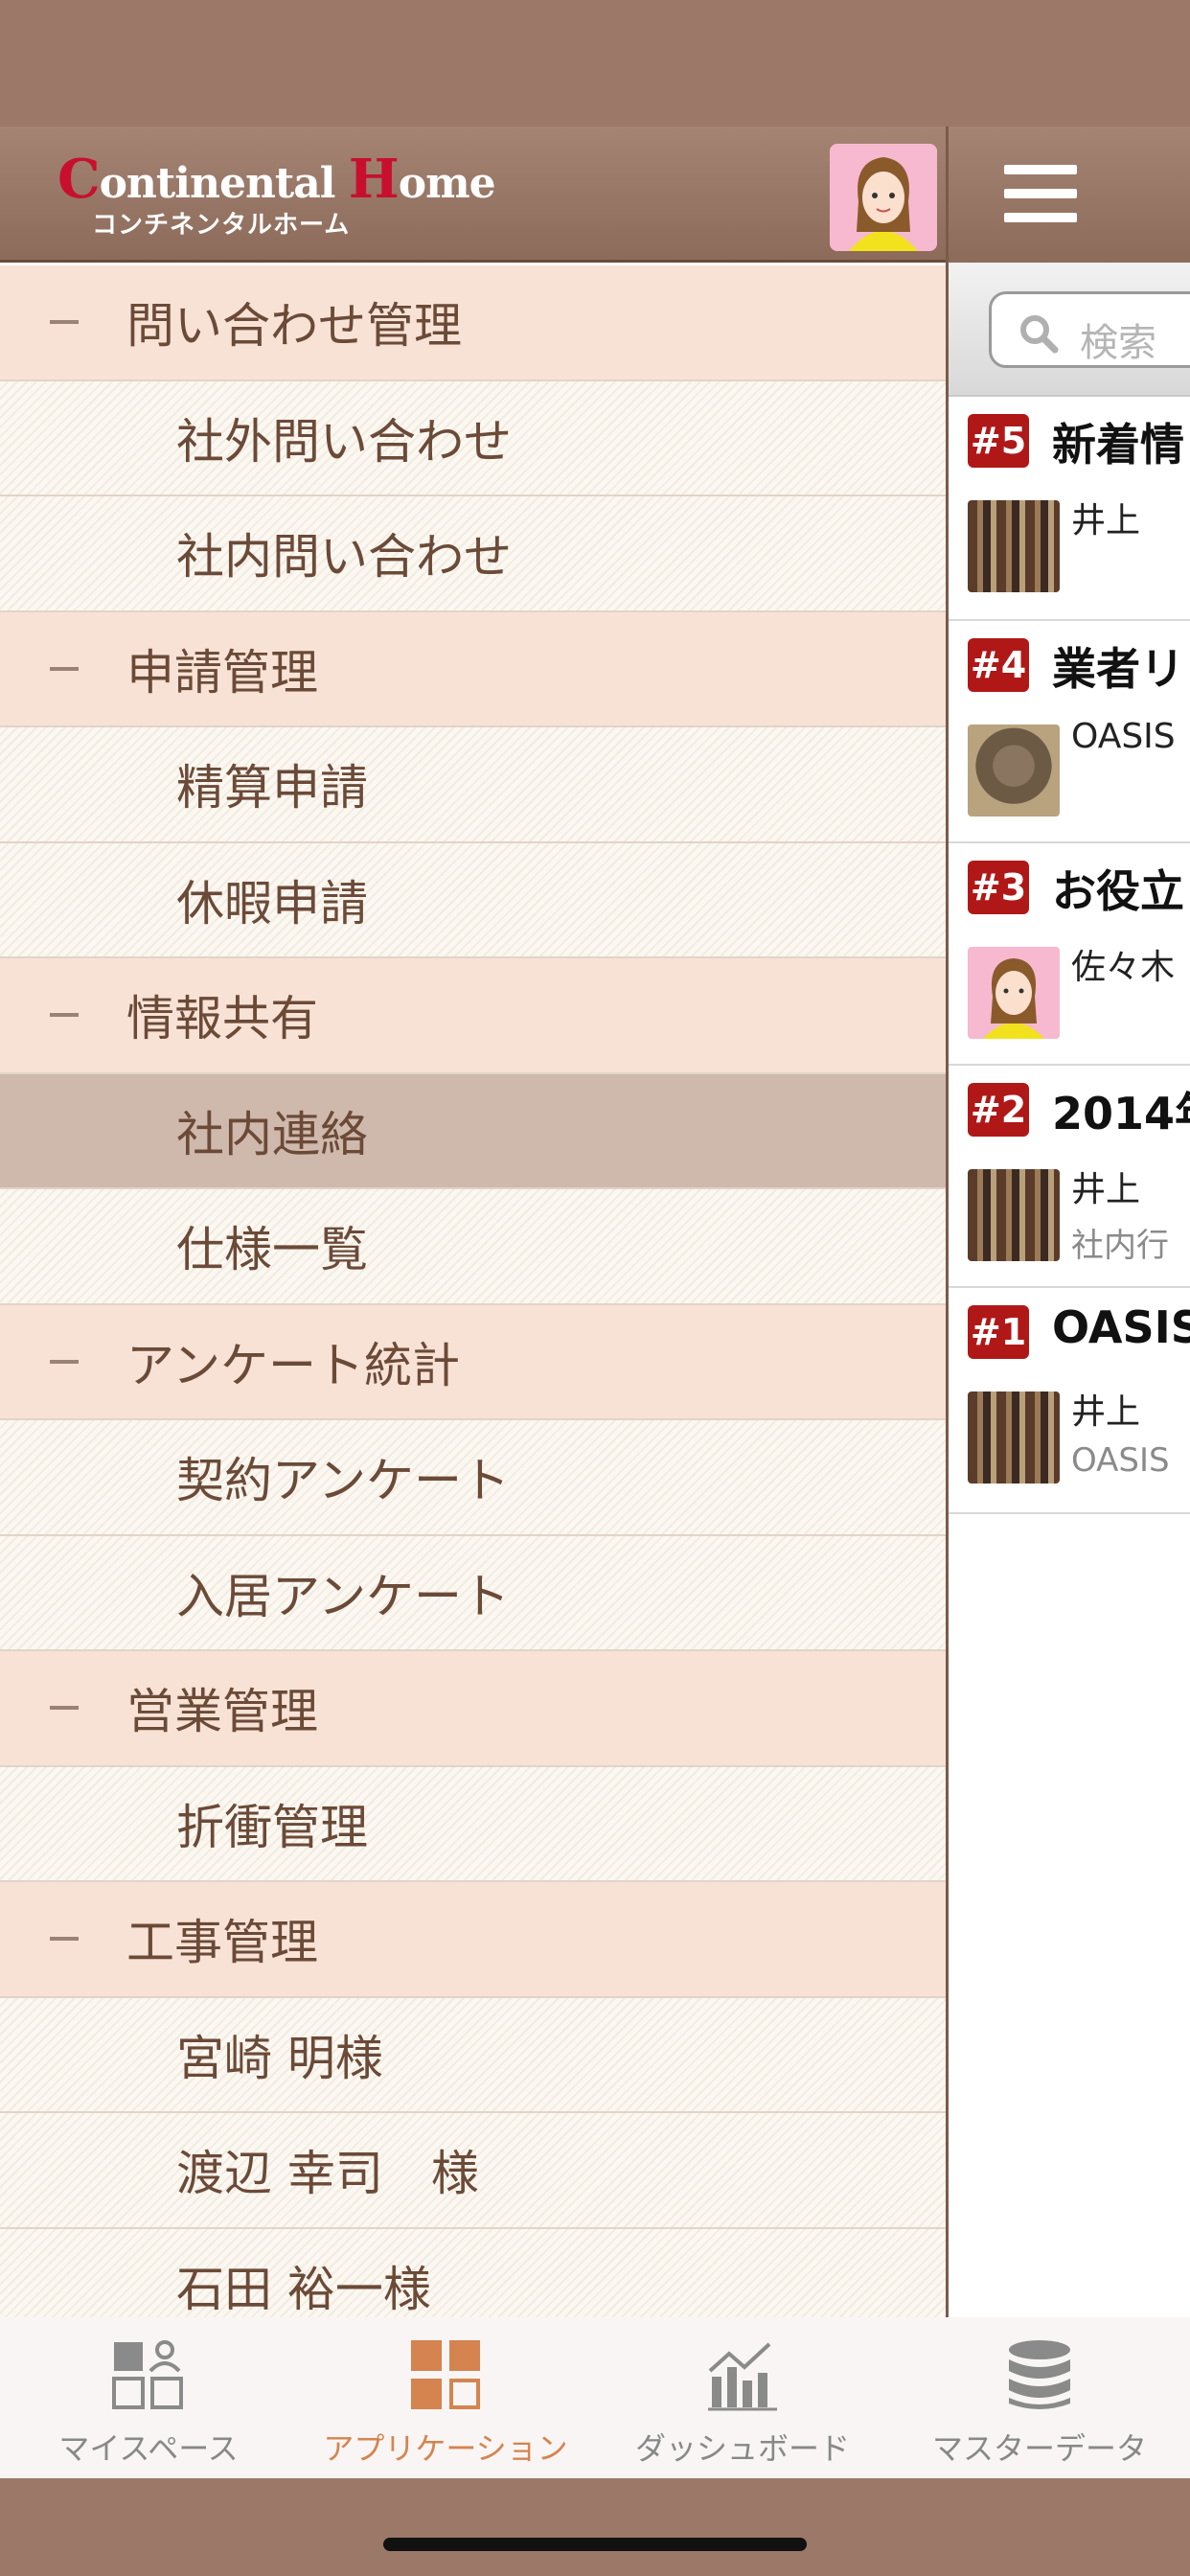 This screenshot has width=1190, height=2576. What do you see at coordinates (343, 1481) in the screenshot?
I see `menu-label: 契約アンケート` at bounding box center [343, 1481].